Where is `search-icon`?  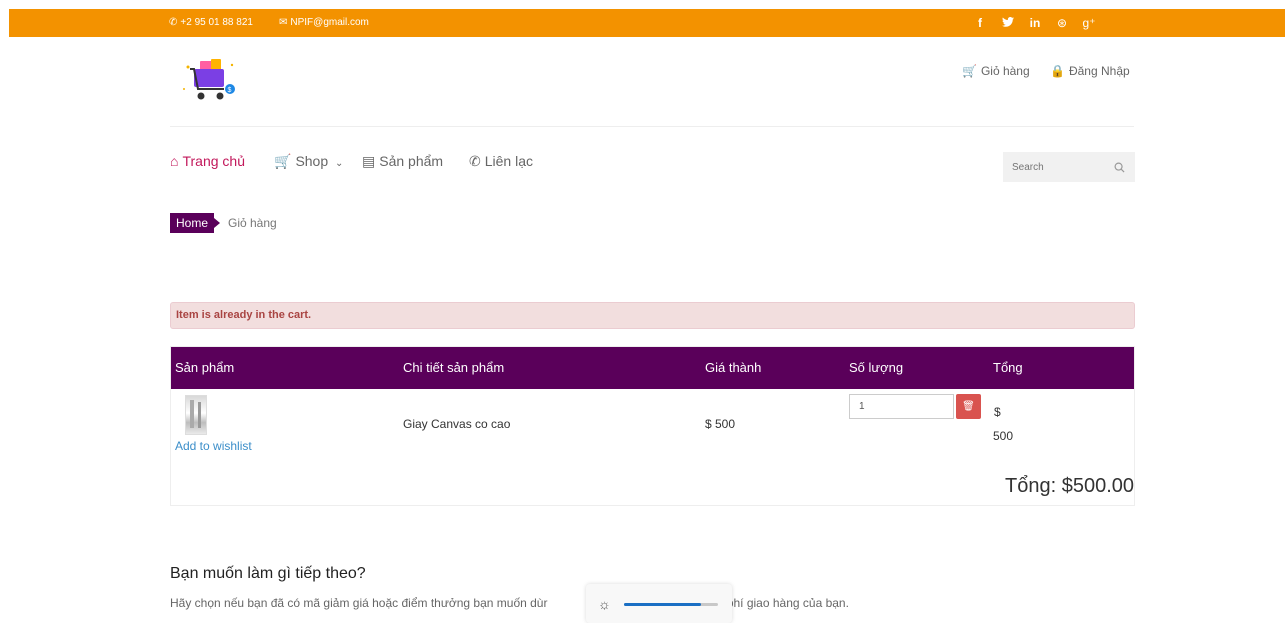 search-icon is located at coordinates (1119, 169).